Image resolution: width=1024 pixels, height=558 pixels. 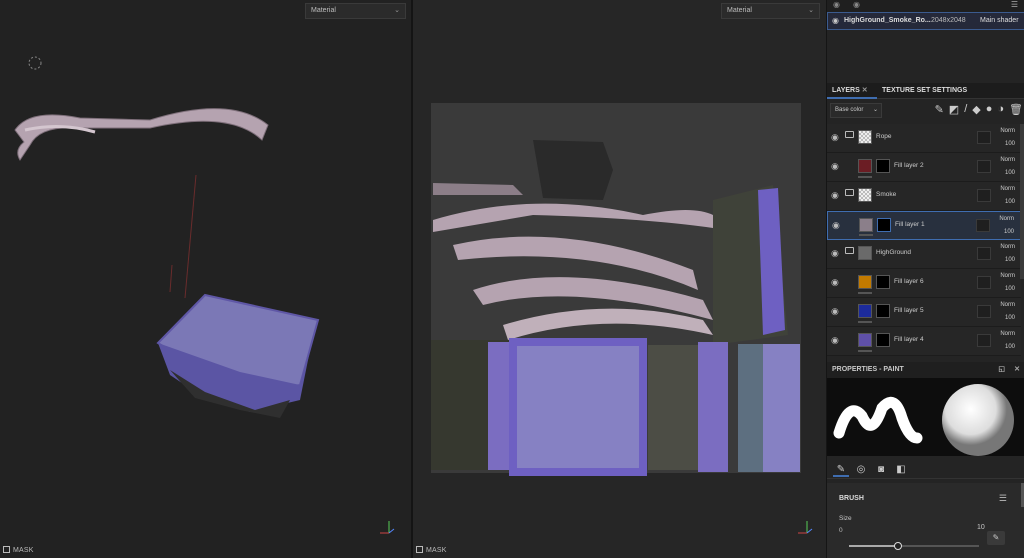 I want to click on material-tab-icon: ◧, so click(x=901, y=469).